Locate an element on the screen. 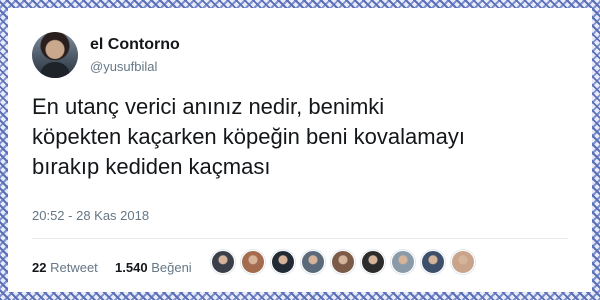 Image resolution: width=600 pixels, height=300 pixels. user-display-name: el Contorno is located at coordinates (135, 45).